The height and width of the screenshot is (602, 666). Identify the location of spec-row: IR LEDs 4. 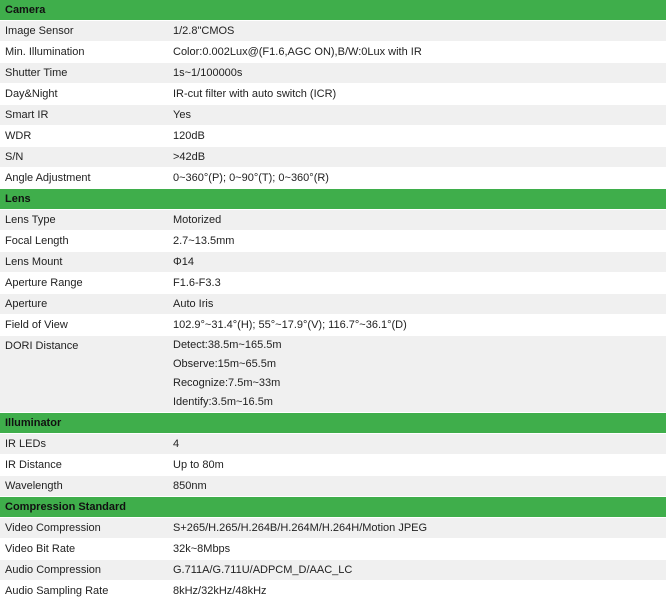
(333, 444).